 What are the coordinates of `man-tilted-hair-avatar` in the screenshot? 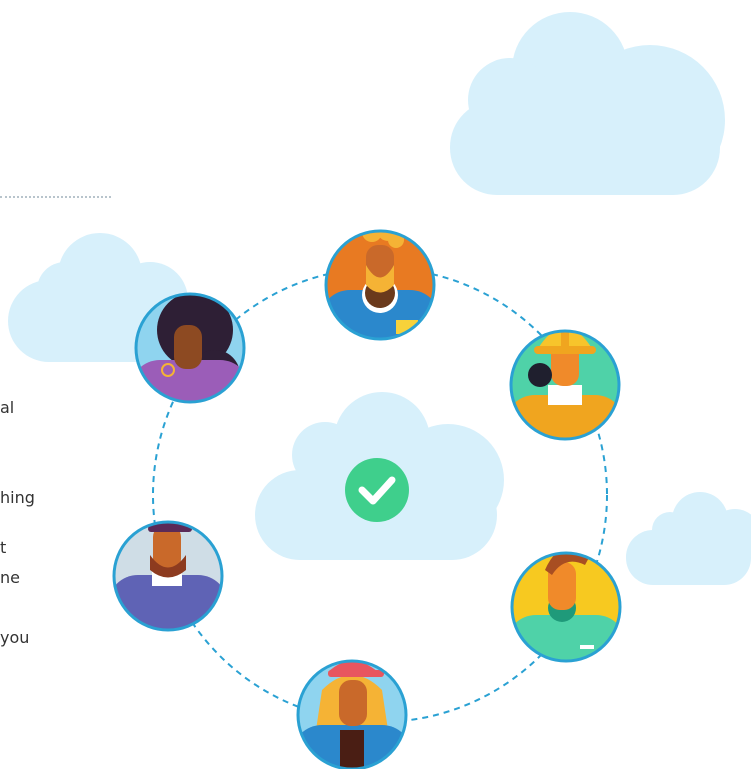 It's located at (566, 607).